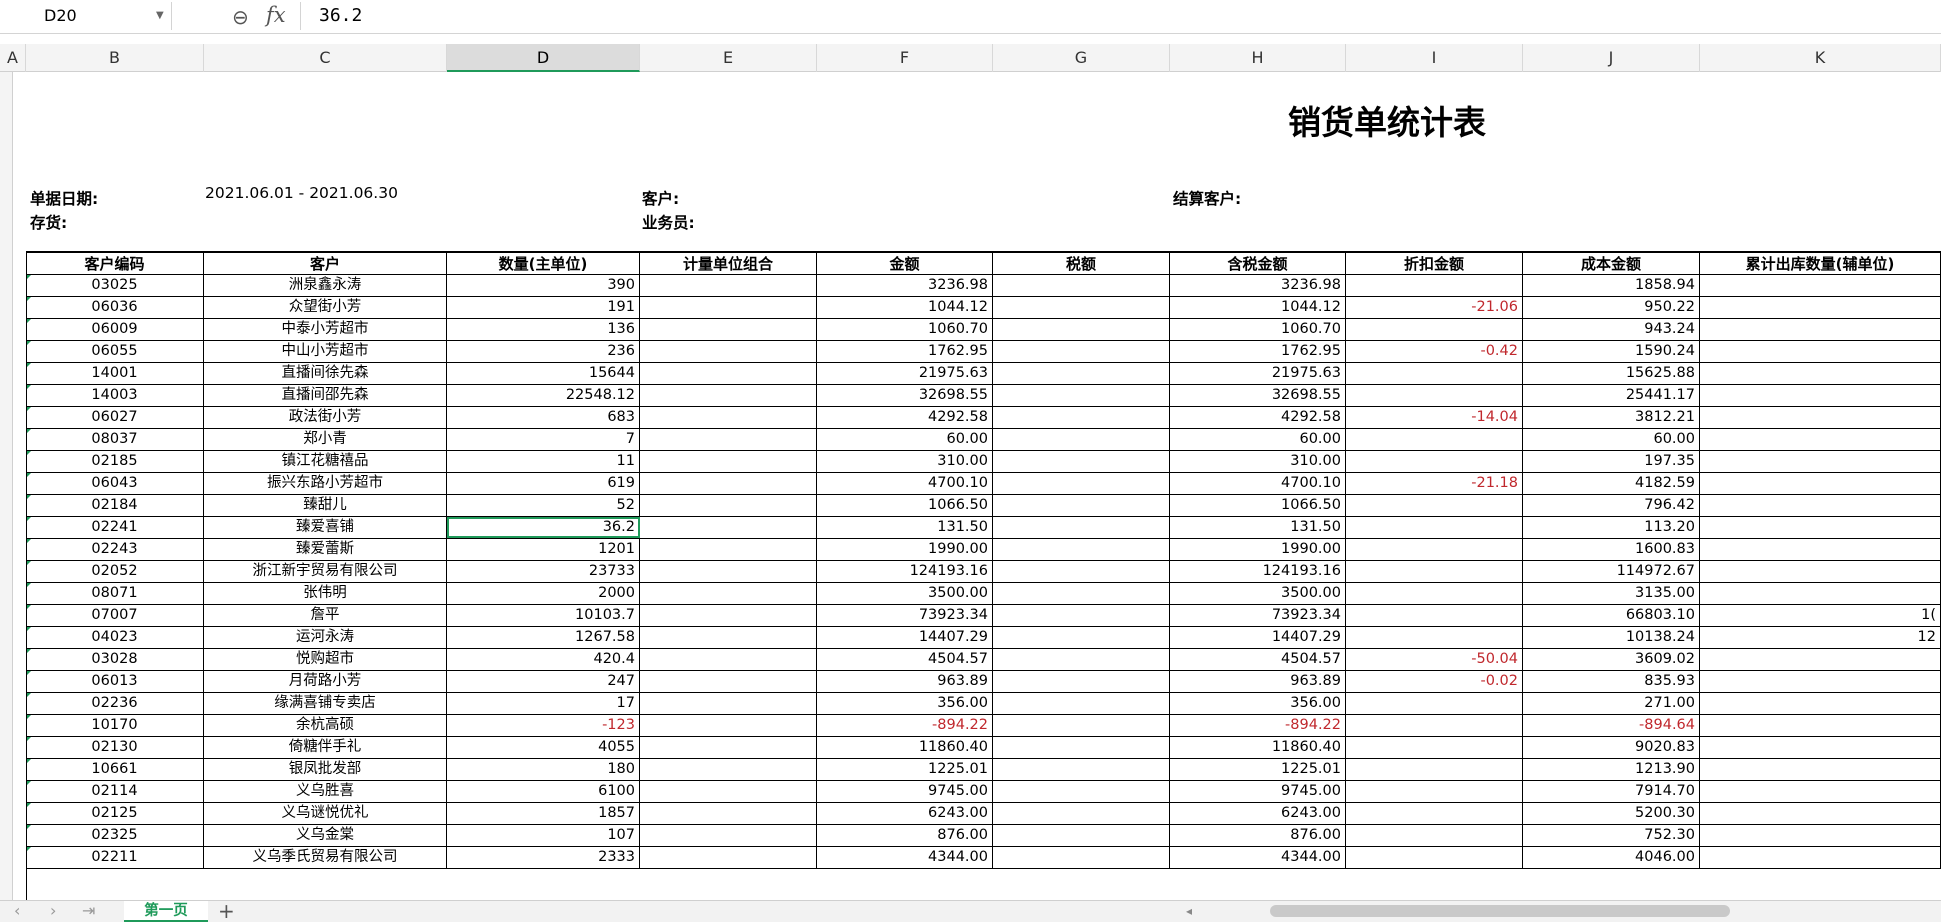 Image resolution: width=1941 pixels, height=923 pixels. Describe the element at coordinates (905, 483) in the screenshot. I see `cell-amount: 4700.10` at that location.